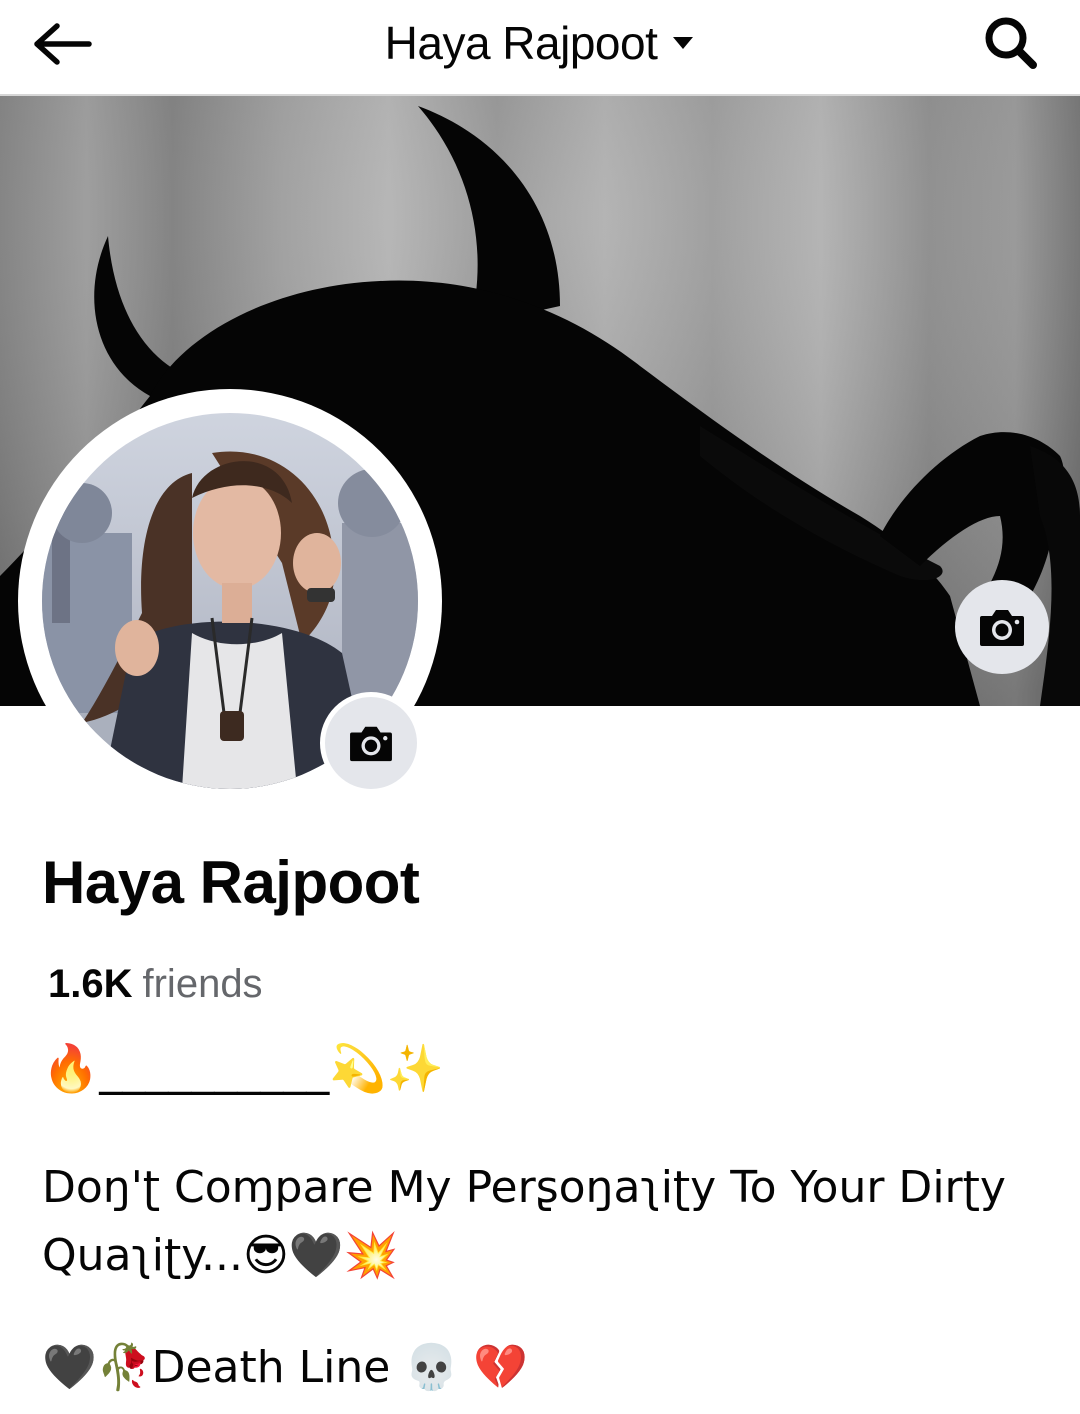 Image resolution: width=1080 pixels, height=1414 pixels. I want to click on bio-line-death-line: 🖤🥀Death Line 💀 💔, so click(285, 1367).